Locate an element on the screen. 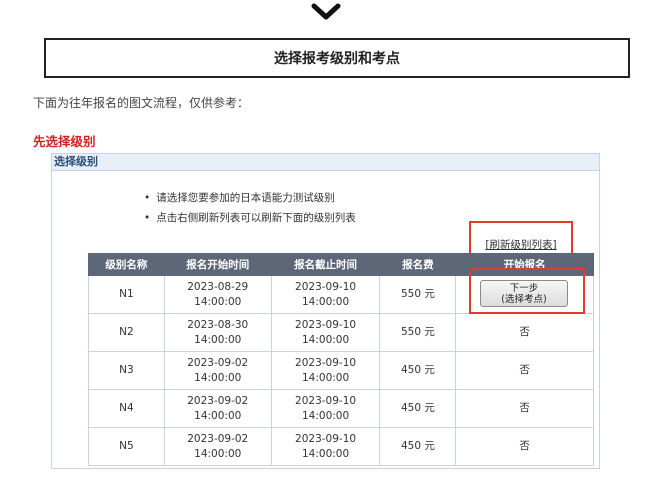 This screenshot has height=485, width=672. next-step-sublabel: (选择考点) is located at coordinates (524, 299).